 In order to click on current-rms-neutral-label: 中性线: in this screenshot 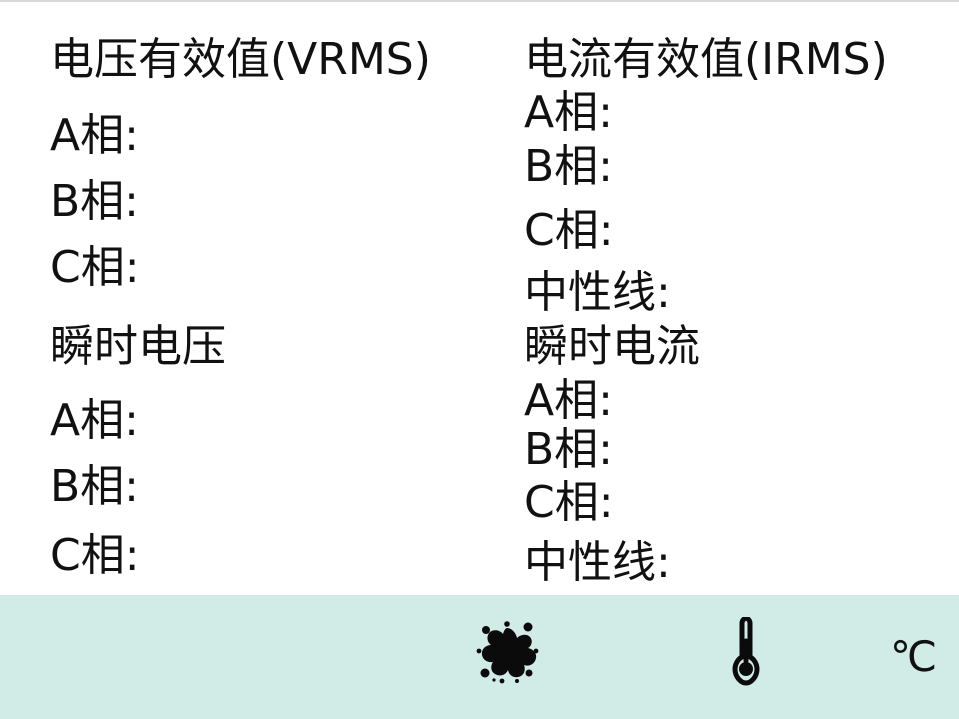, I will do `click(597, 292)`.